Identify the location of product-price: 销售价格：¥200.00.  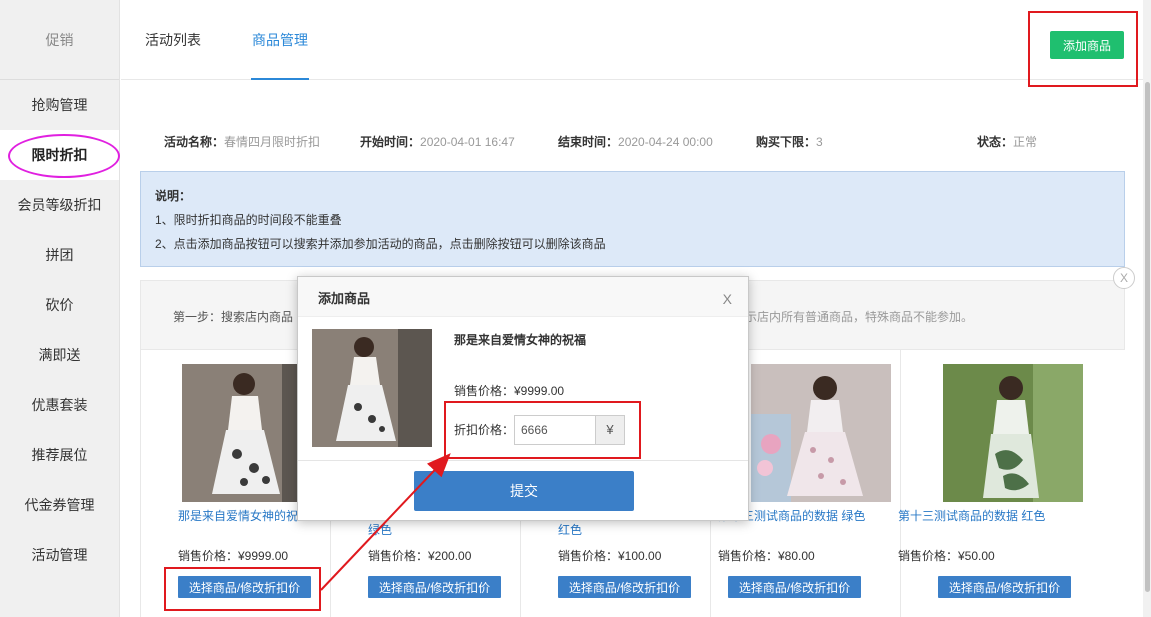
(420, 556).